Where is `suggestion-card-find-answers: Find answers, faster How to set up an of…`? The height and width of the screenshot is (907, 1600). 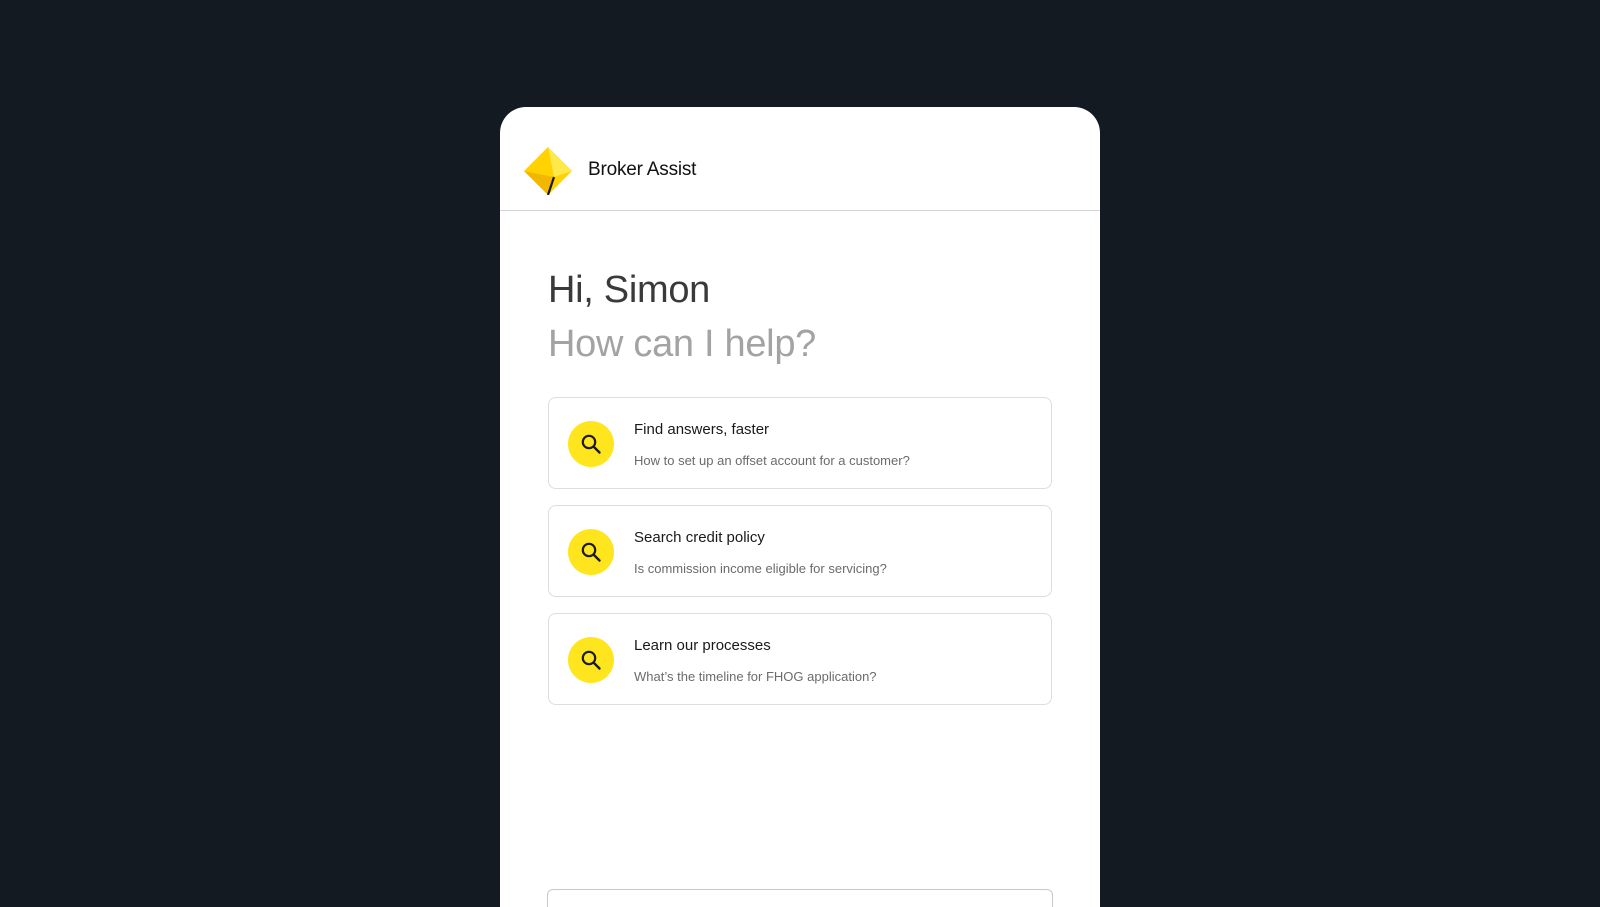 suggestion-card-find-answers: Find answers, faster How to set up an of… is located at coordinates (800, 443).